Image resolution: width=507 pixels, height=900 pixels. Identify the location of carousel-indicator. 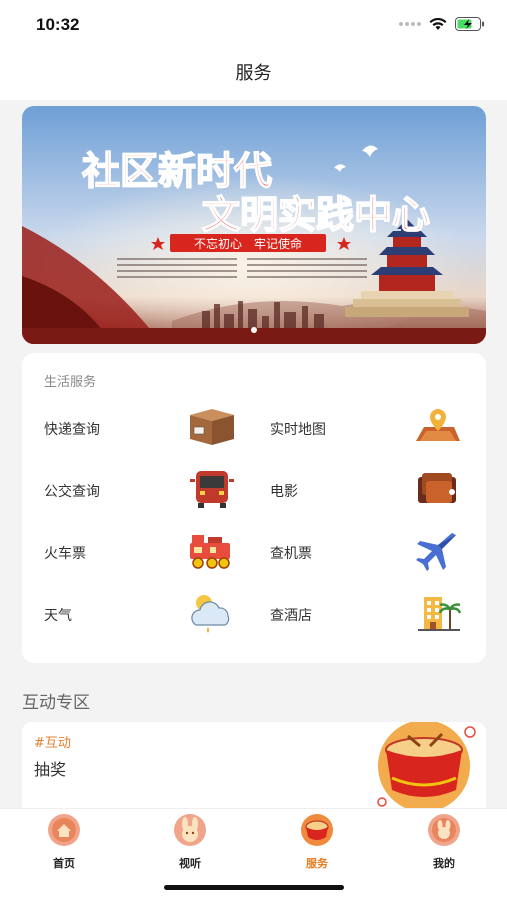
(254, 330).